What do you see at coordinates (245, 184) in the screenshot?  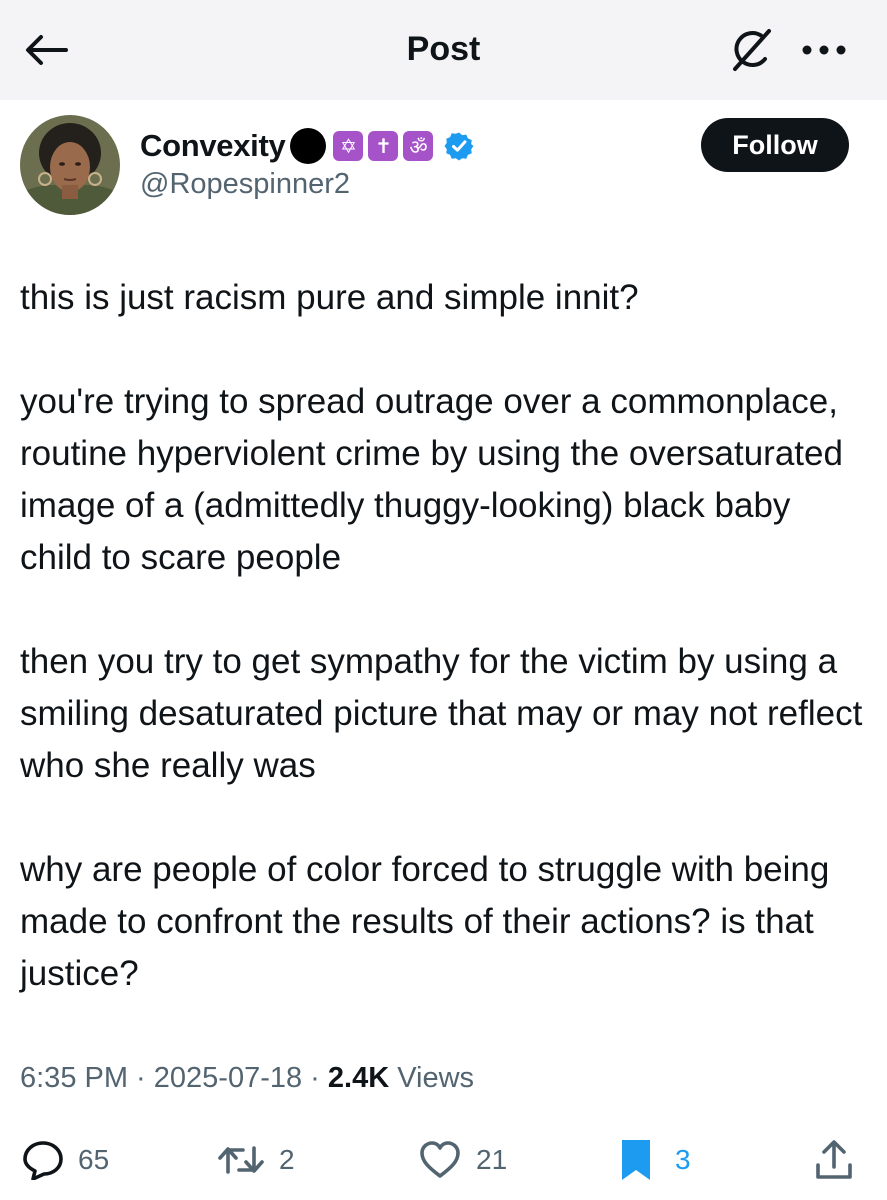 I see `author-handle: @Ropespinner2` at bounding box center [245, 184].